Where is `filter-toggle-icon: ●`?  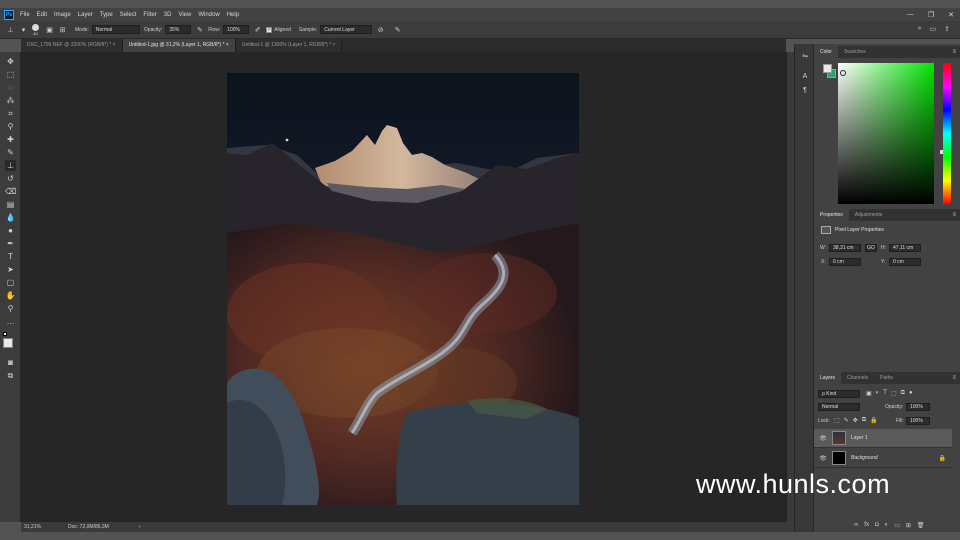
filter-toggle-icon: ● is located at coordinates (911, 393).